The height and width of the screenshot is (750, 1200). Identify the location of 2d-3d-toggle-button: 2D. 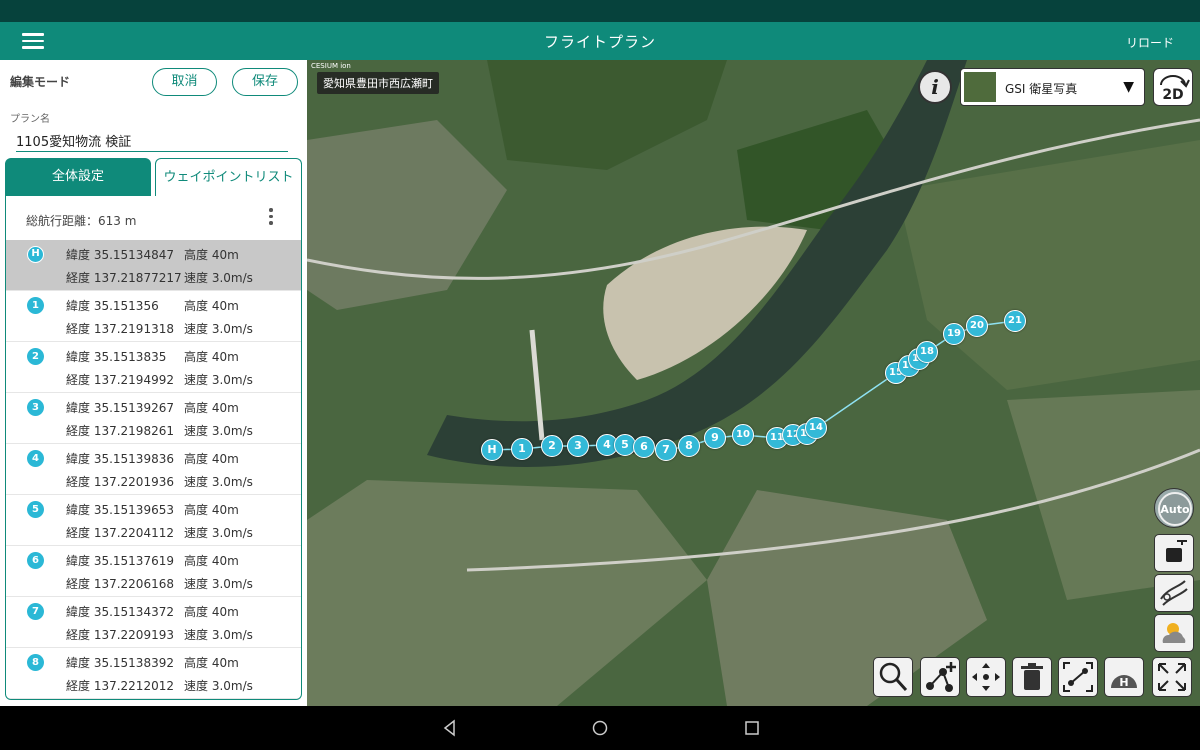
(1173, 87).